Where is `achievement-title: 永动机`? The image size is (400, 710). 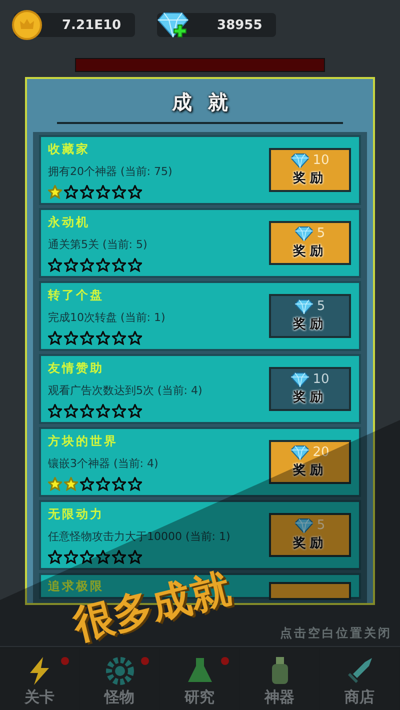 achievement-title: 永动机 is located at coordinates (69, 222).